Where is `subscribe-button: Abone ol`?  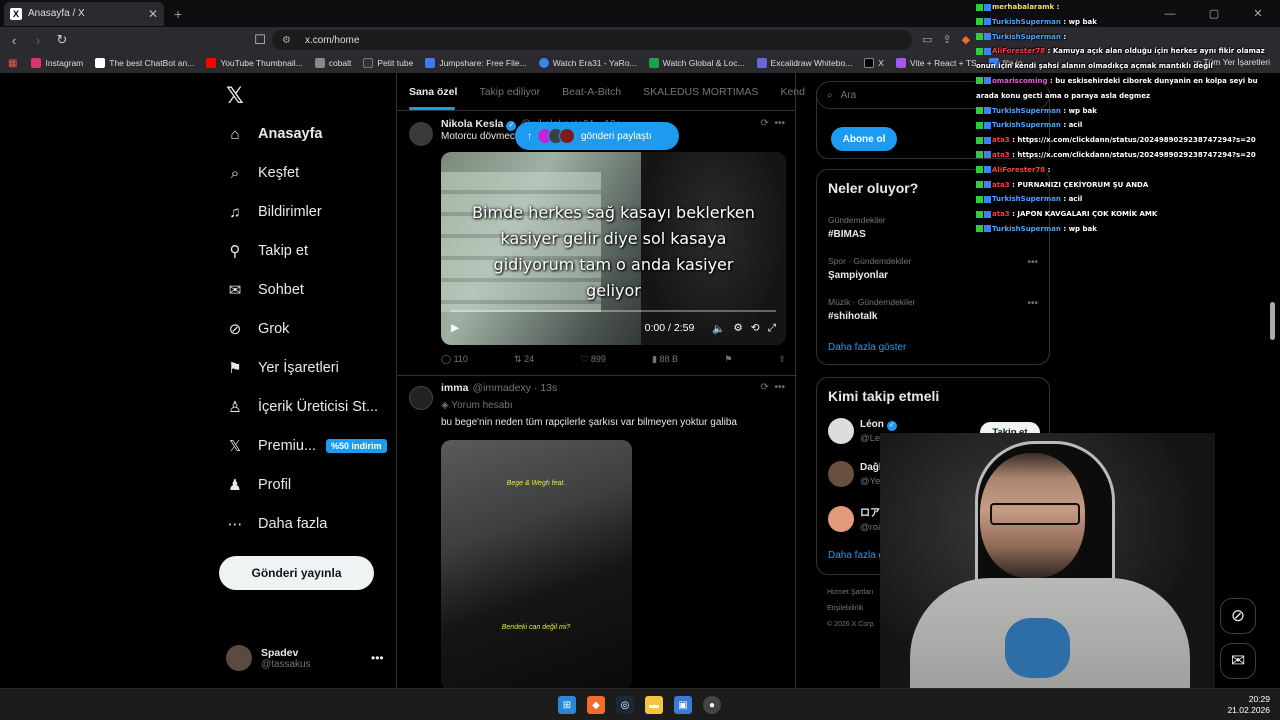 subscribe-button: Abone ol is located at coordinates (864, 139).